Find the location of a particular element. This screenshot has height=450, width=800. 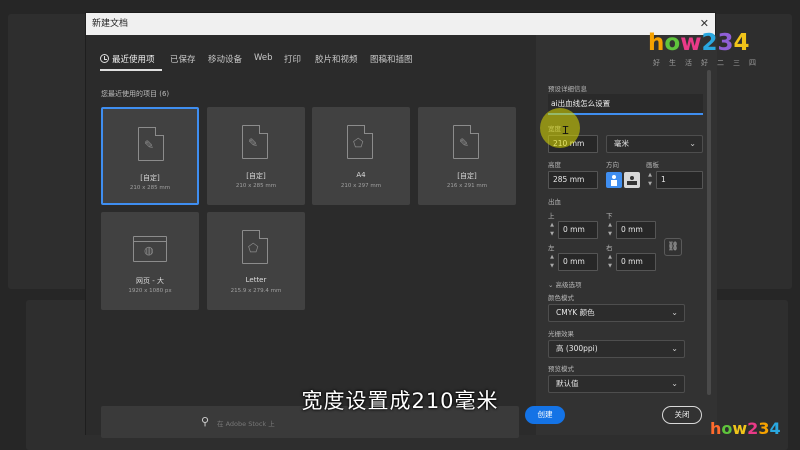

tab-saved: 已保存 is located at coordinates (183, 59).